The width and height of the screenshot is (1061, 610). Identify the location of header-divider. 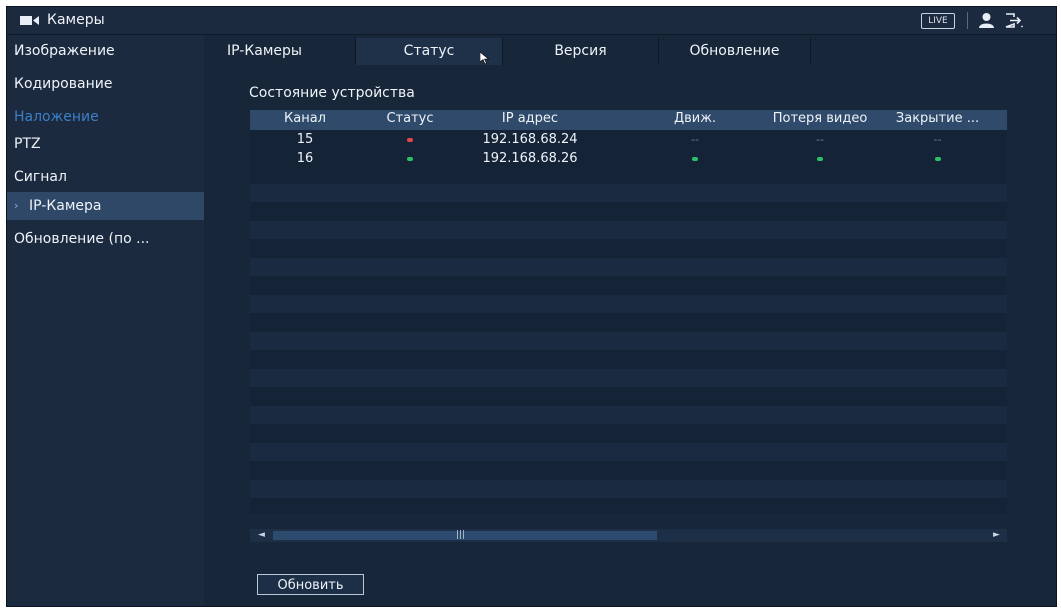
(967, 20).